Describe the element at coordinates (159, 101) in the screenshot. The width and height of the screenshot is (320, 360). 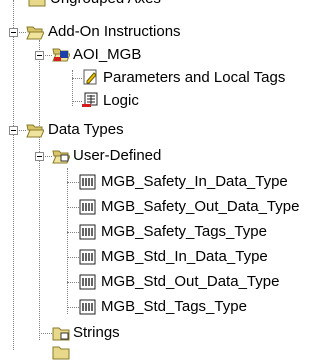
I see `tree-item-logic: Logic` at that location.